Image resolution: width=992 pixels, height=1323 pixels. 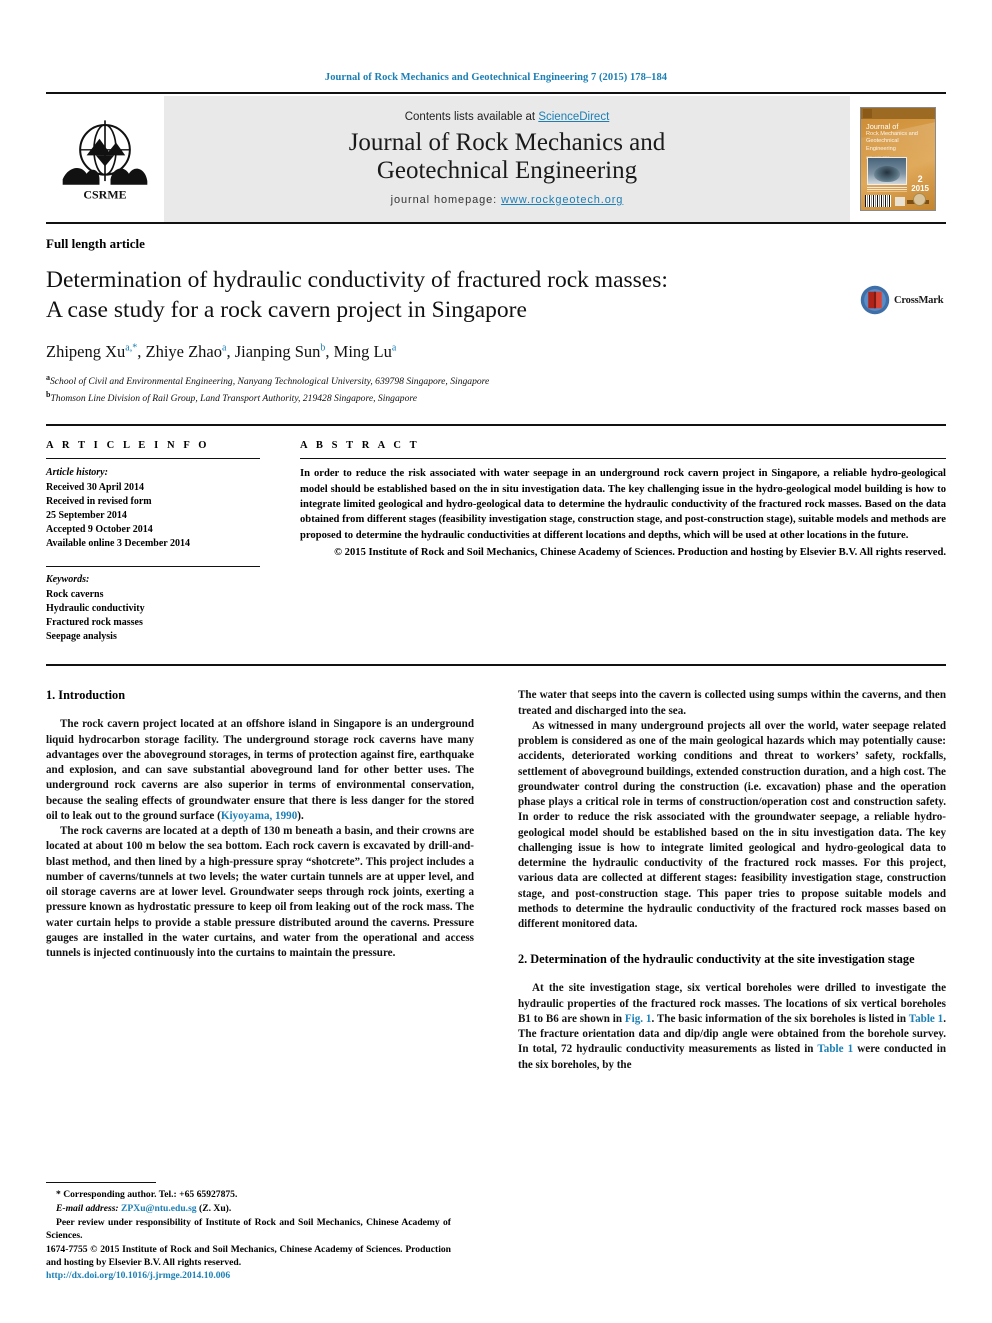 I want to click on cover-emblem, so click(x=919, y=199).